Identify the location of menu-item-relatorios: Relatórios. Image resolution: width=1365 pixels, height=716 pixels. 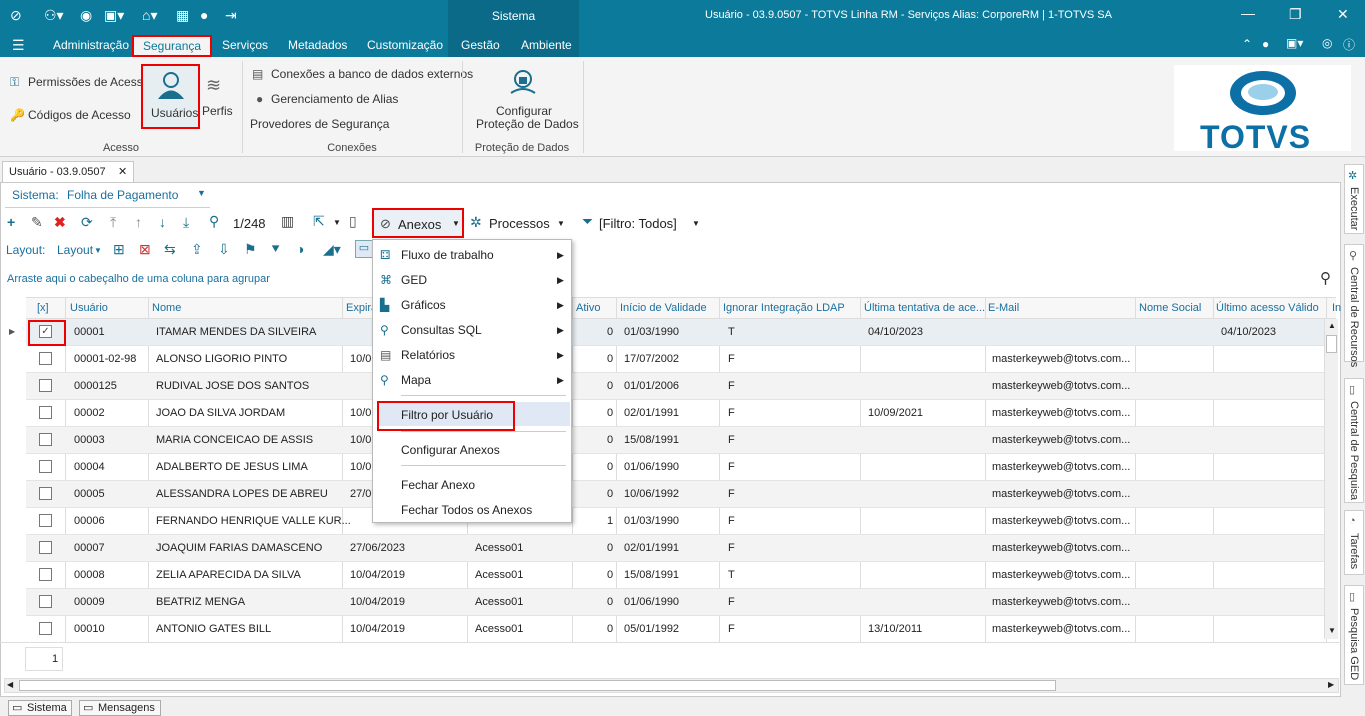
(428, 355).